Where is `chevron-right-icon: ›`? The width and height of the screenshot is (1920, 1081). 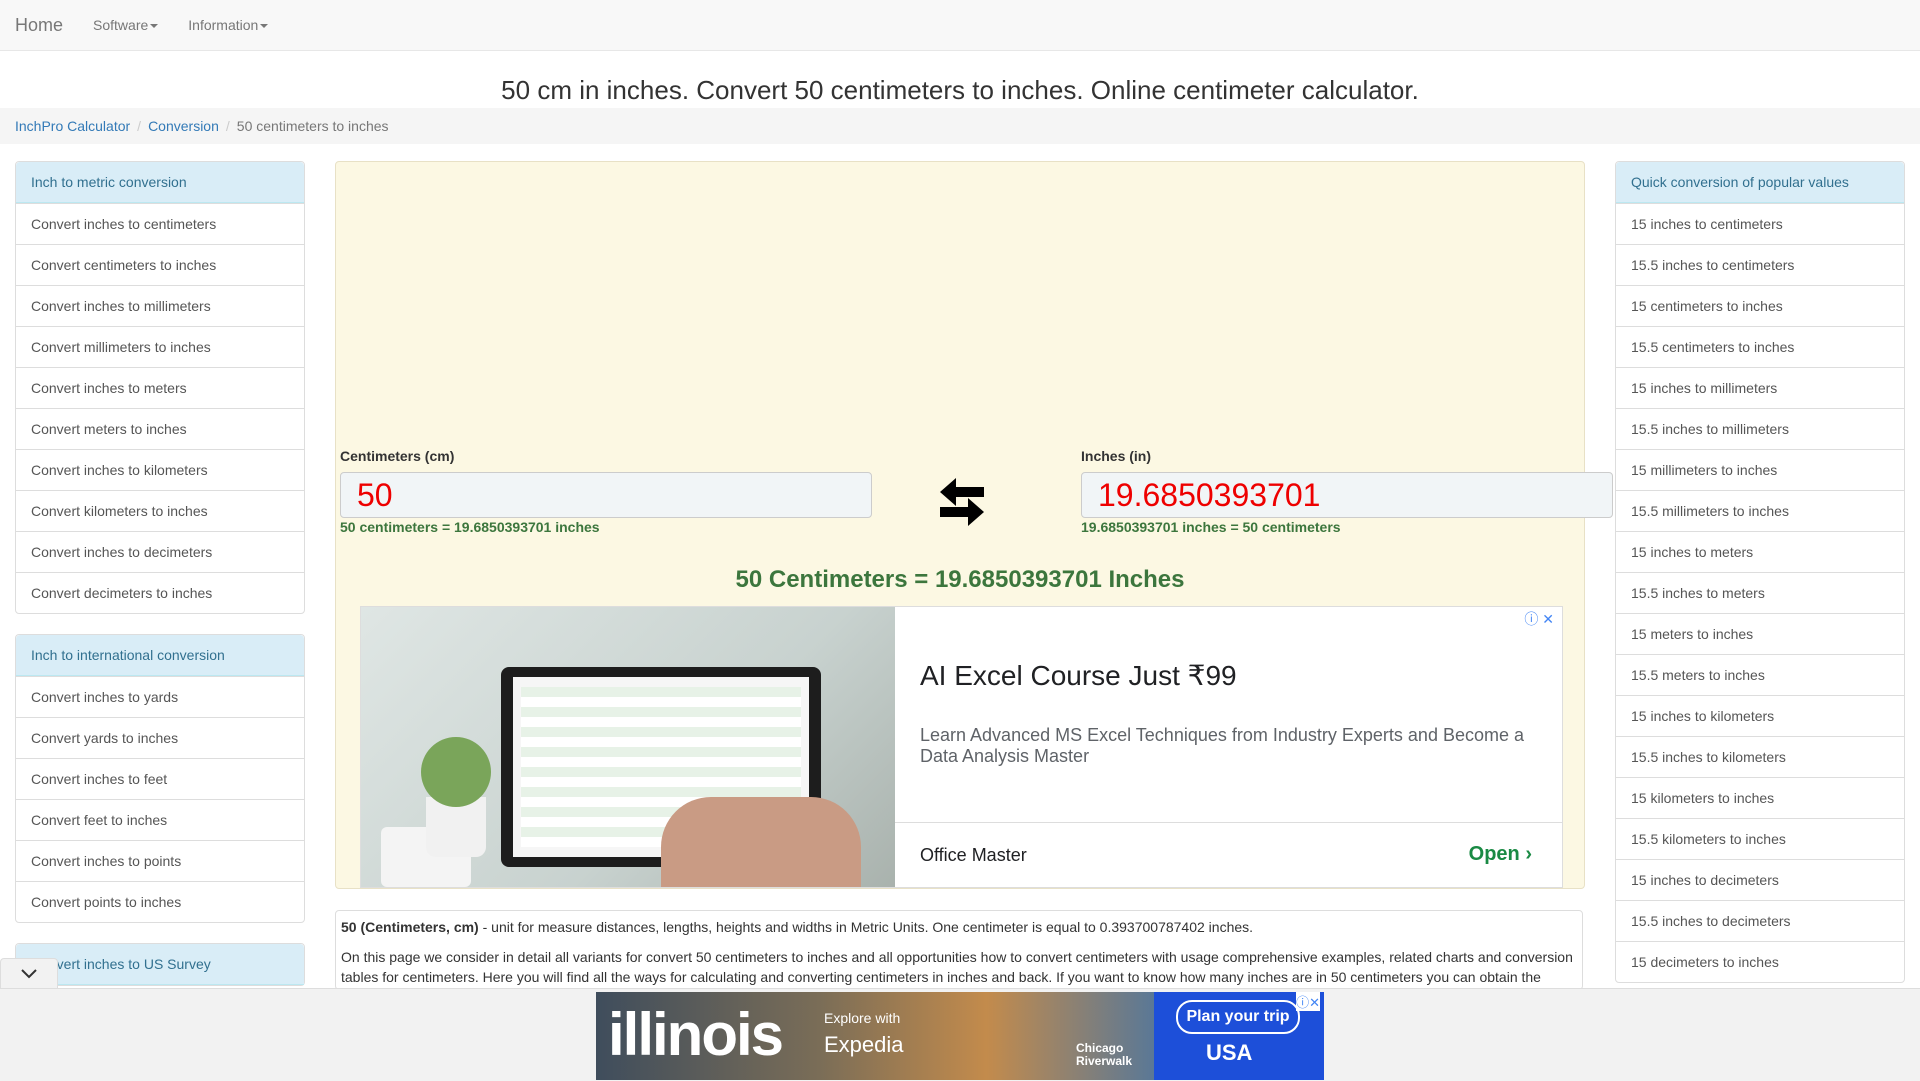
chevron-right-icon: › is located at coordinates (1528, 854).